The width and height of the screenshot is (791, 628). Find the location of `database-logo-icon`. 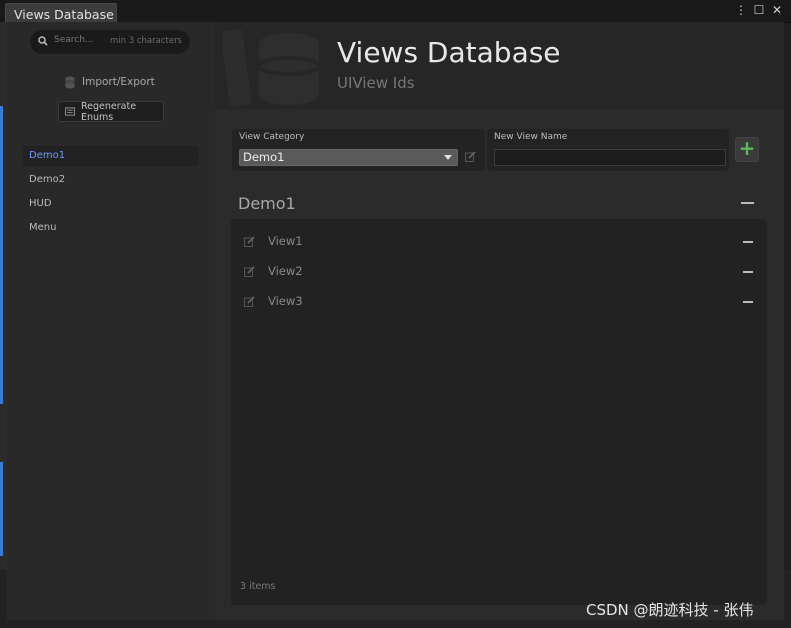

database-logo-icon is located at coordinates (272, 68).